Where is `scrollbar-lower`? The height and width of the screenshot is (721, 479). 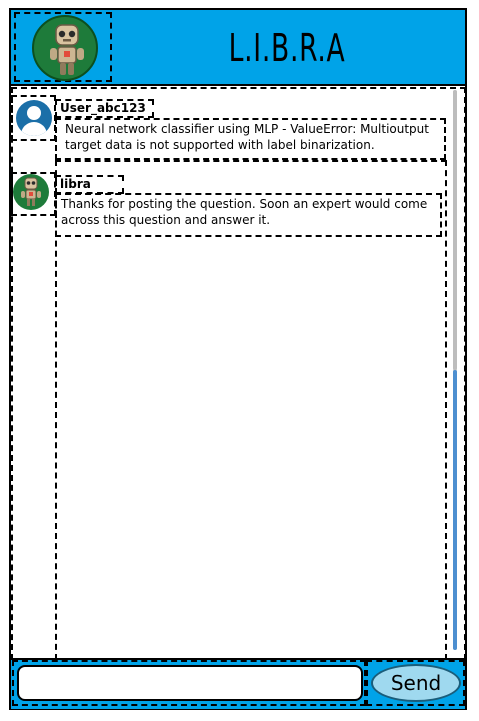 scrollbar-lower is located at coordinates (455, 510).